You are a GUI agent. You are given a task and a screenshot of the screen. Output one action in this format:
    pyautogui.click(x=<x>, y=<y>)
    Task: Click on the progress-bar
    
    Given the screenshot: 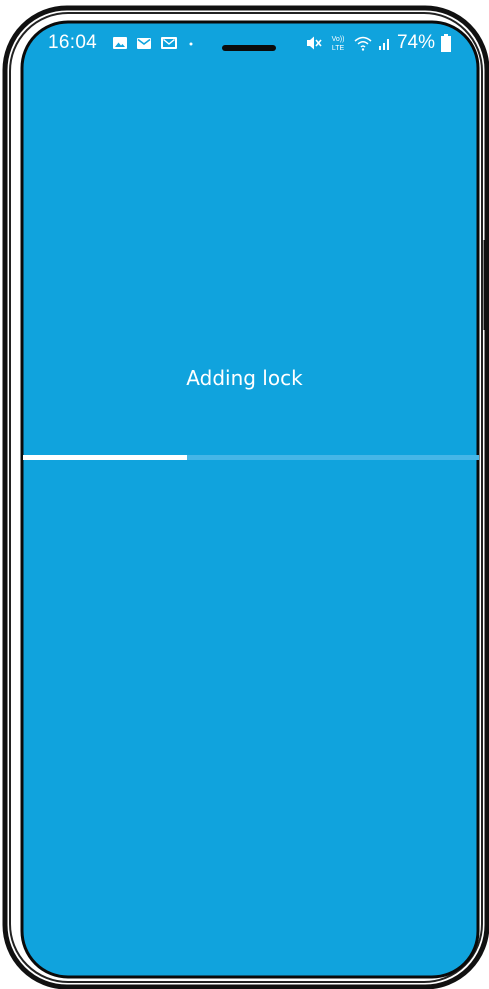 What is the action you would take?
    pyautogui.click(x=251, y=457)
    